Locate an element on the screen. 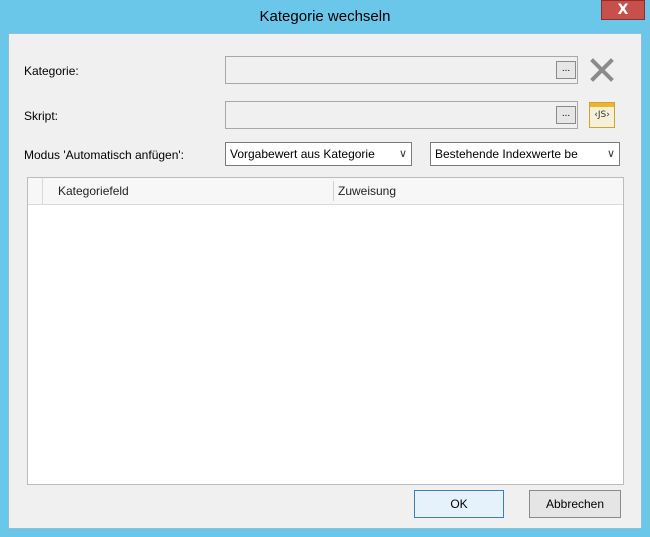 The image size is (650, 537). script-editor-button: ‹JS› is located at coordinates (602, 115).